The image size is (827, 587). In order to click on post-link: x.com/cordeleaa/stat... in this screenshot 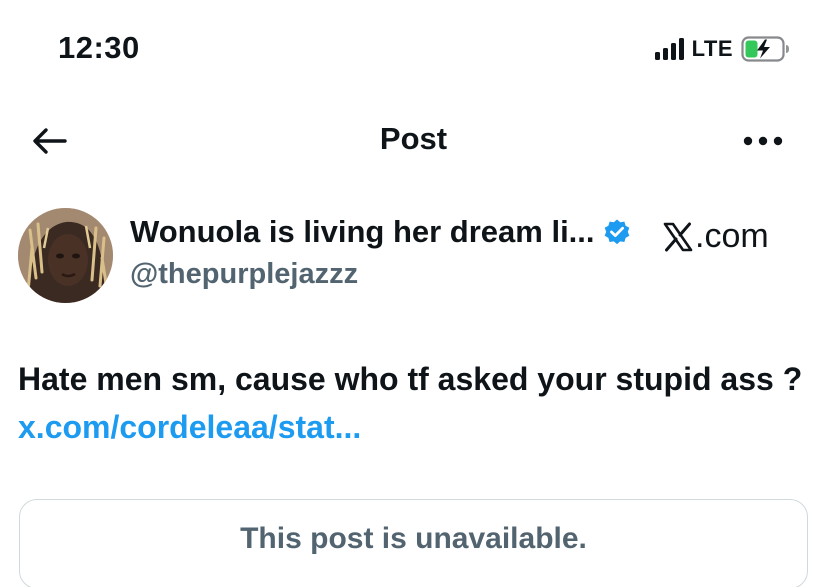, I will do `click(189, 427)`.